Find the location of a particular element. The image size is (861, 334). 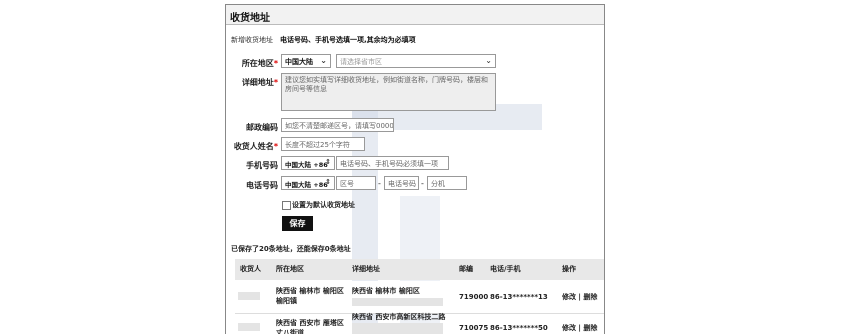

country-select: 中国大陆 ⌄ is located at coordinates (306, 61).